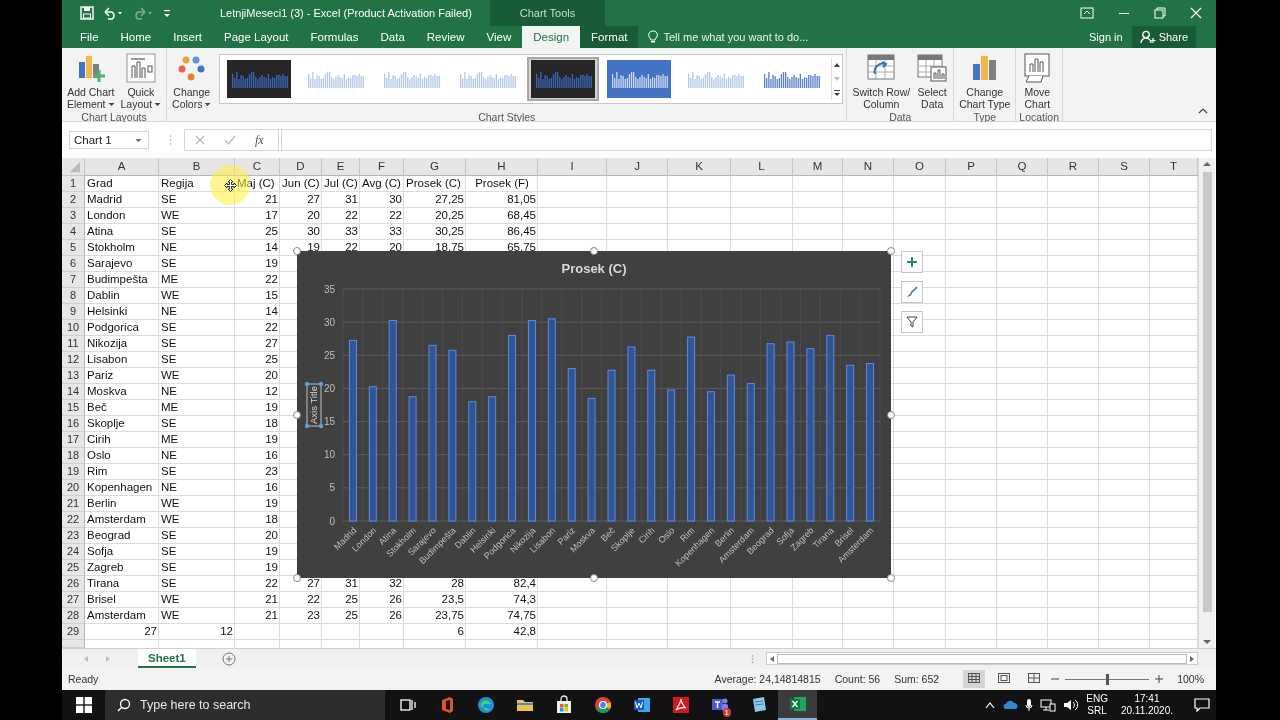 The width and height of the screenshot is (1280, 720). Describe the element at coordinates (445, 37) in the screenshot. I see `ribbon-tab: Review` at that location.